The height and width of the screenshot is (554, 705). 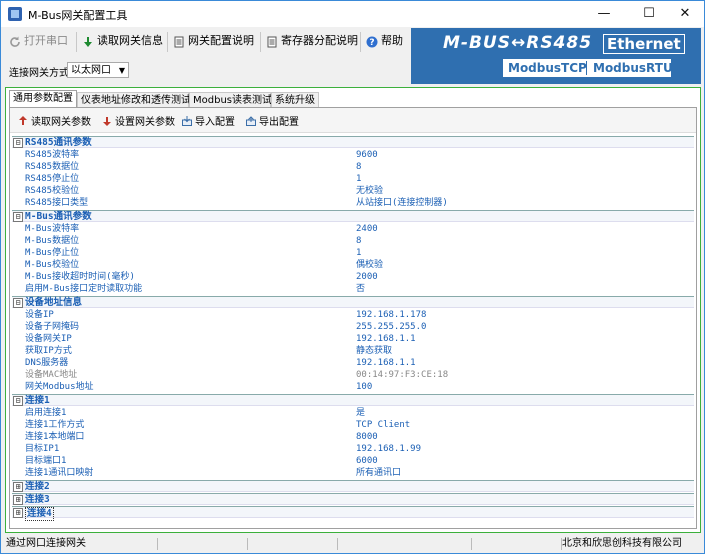 I want to click on import-config-label: 导入配置, so click(x=215, y=122).